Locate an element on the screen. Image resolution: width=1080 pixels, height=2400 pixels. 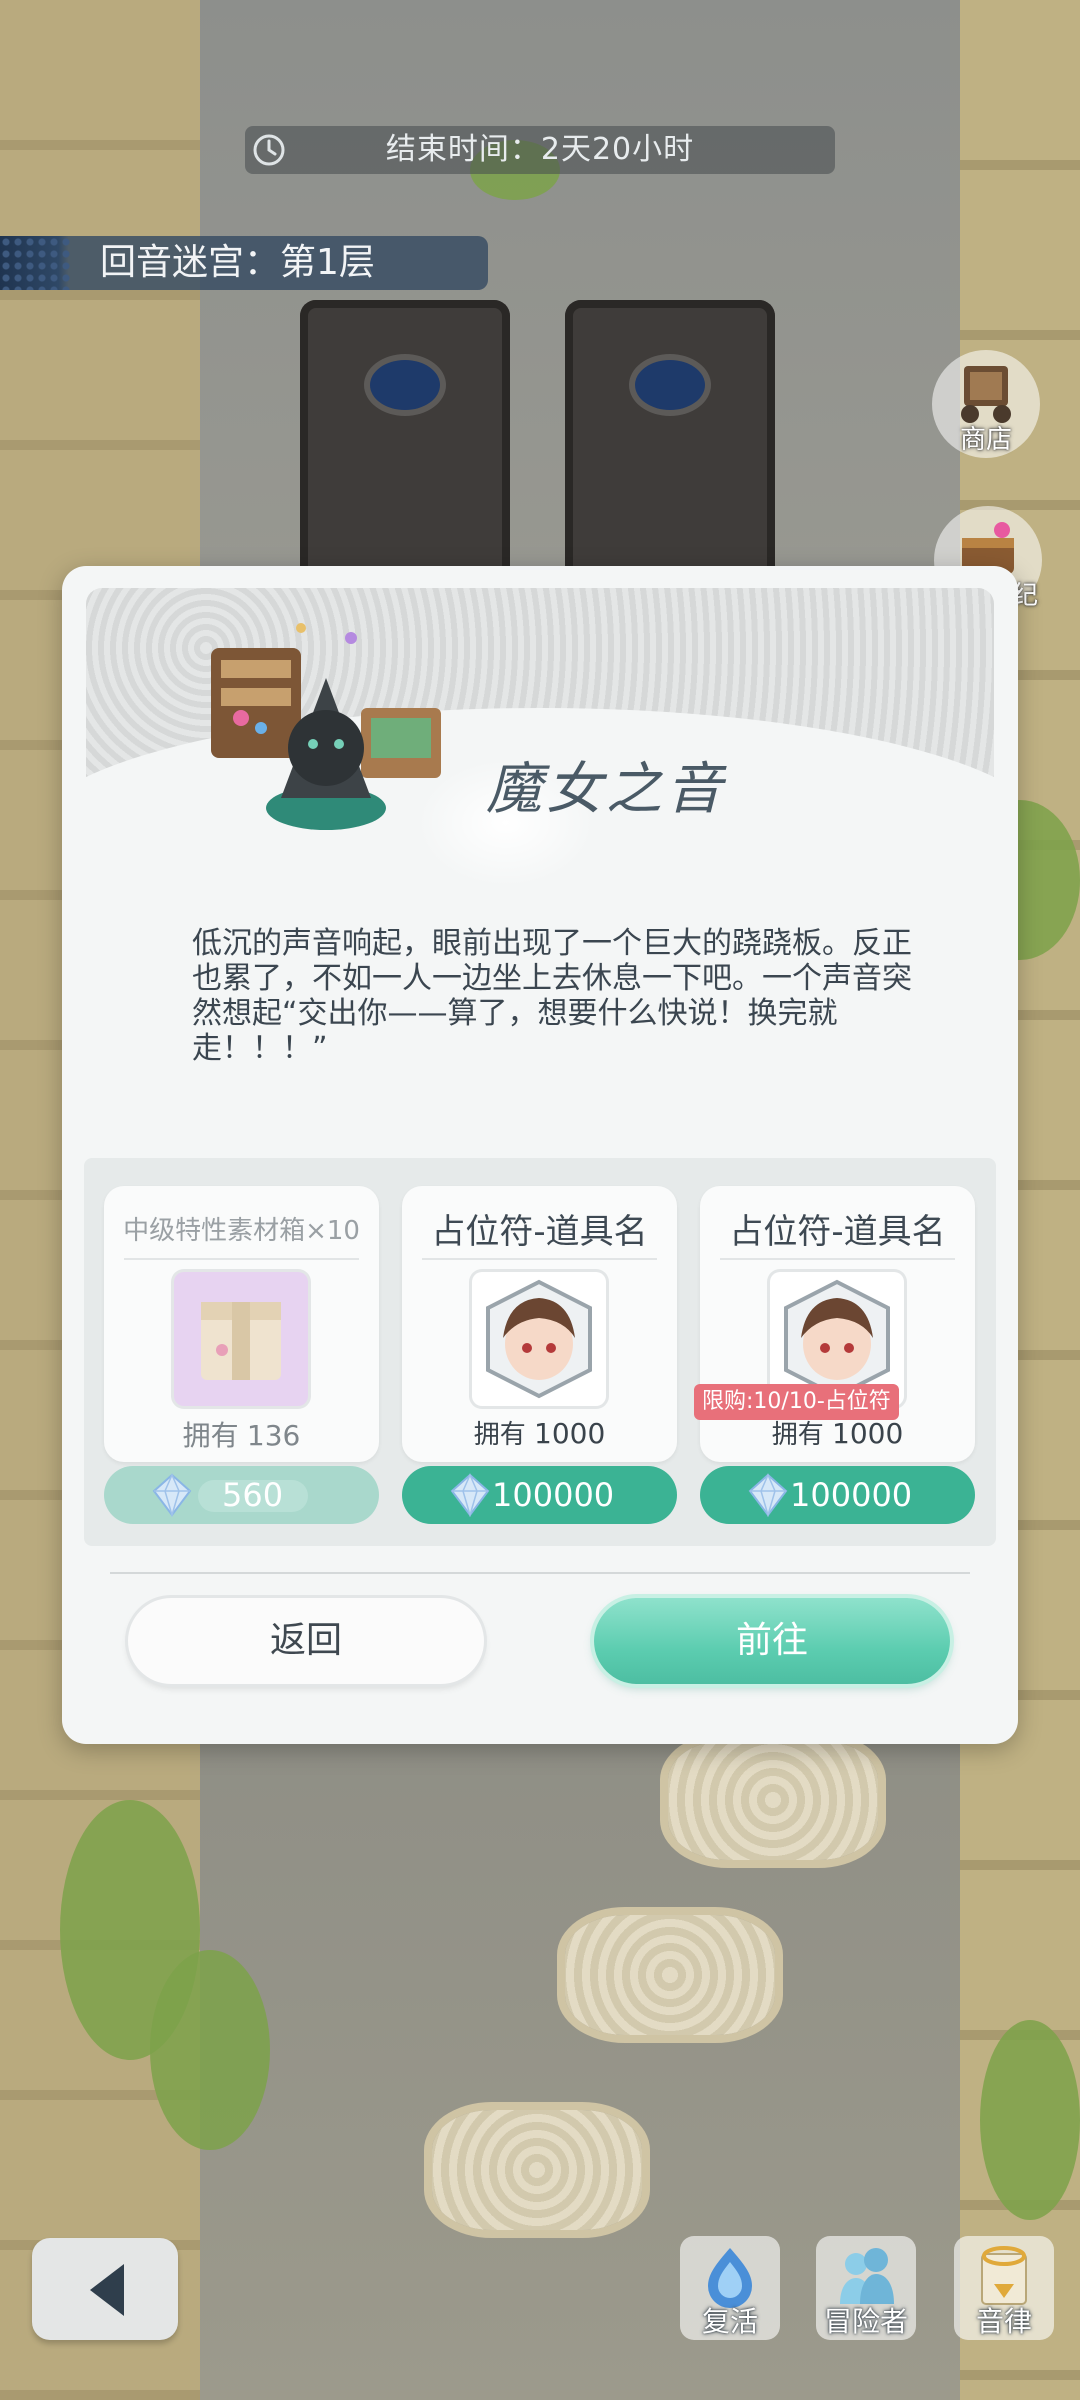
buy-button: 560 is located at coordinates (241, 1495).